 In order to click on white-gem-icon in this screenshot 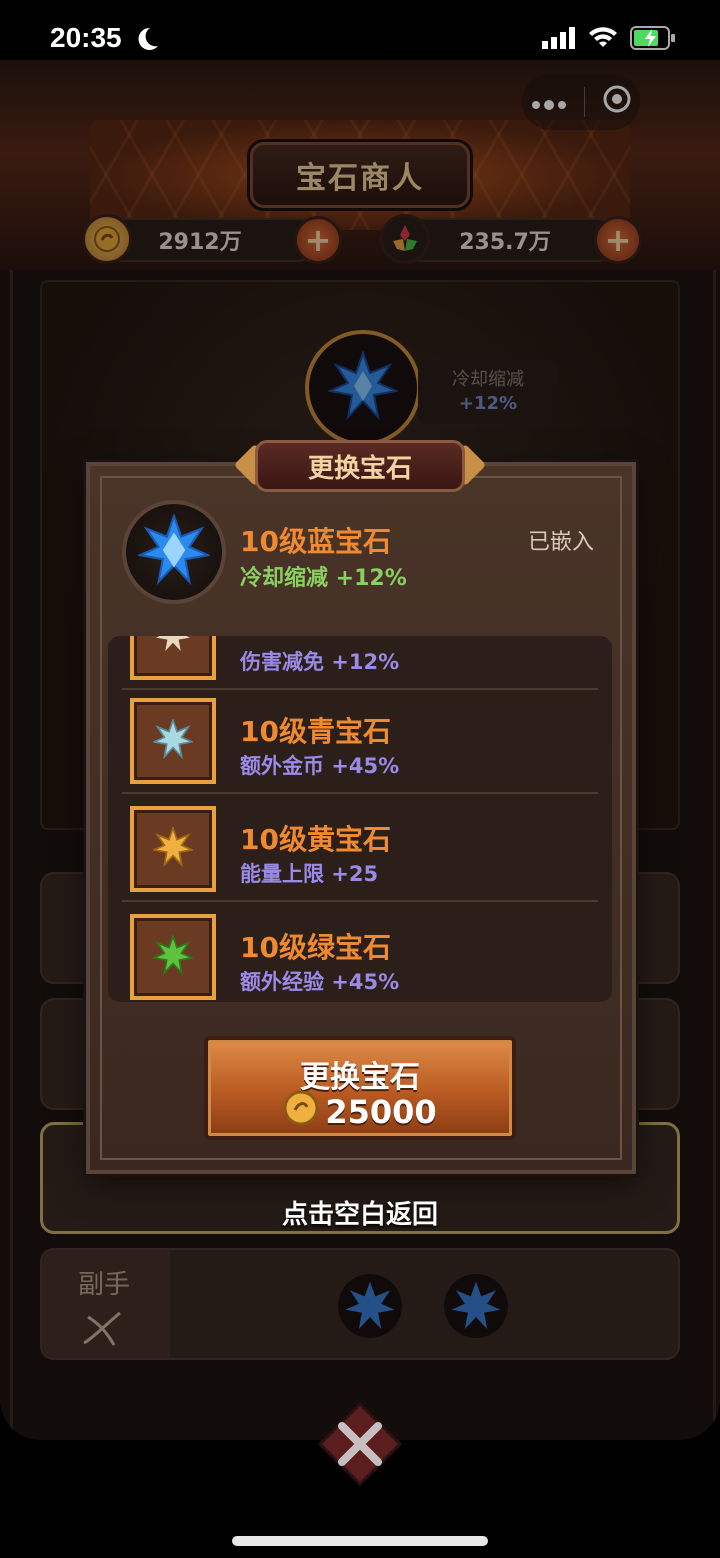, I will do `click(173, 646)`.